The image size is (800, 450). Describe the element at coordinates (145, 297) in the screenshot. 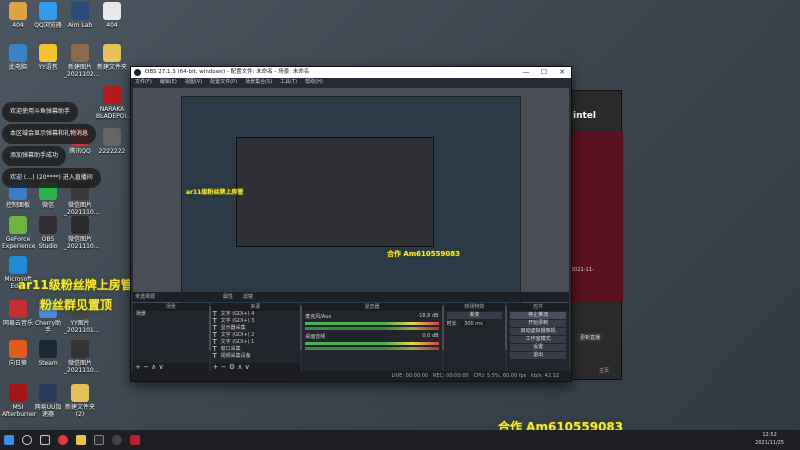

I see `no-source-label: 未选择源` at that location.